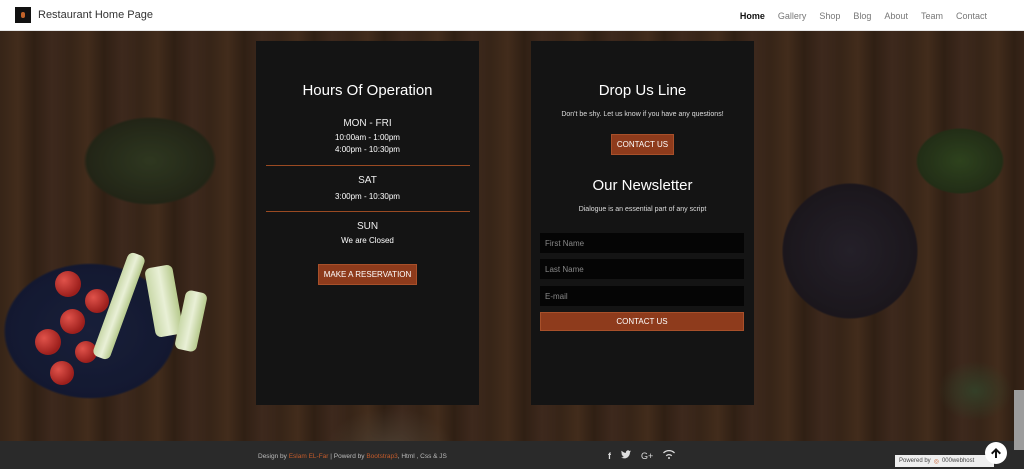 This screenshot has width=1024, height=469. I want to click on hours-time-line: 10:00am - 1:00pm, so click(367, 137).